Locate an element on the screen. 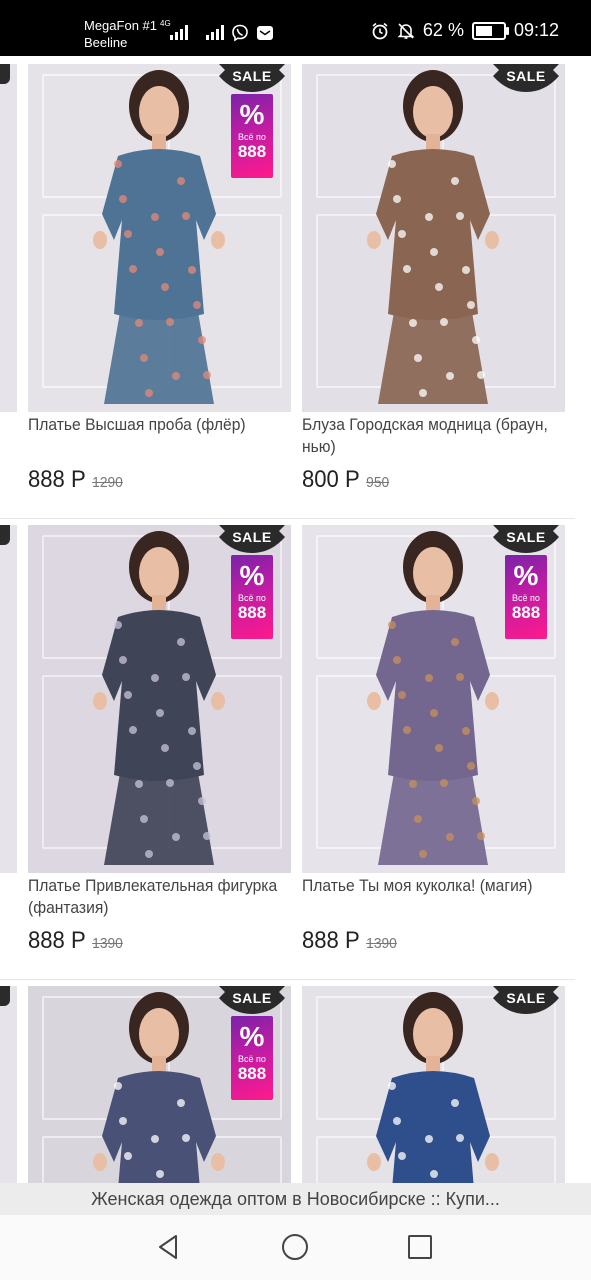 This screenshot has height=1280, width=591. mute-notification-icon is located at coordinates (406, 30).